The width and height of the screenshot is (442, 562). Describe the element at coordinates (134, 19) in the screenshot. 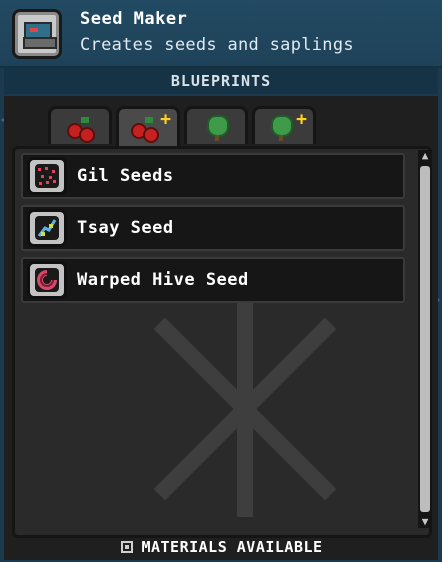

I see `window-title: Seed Maker` at that location.